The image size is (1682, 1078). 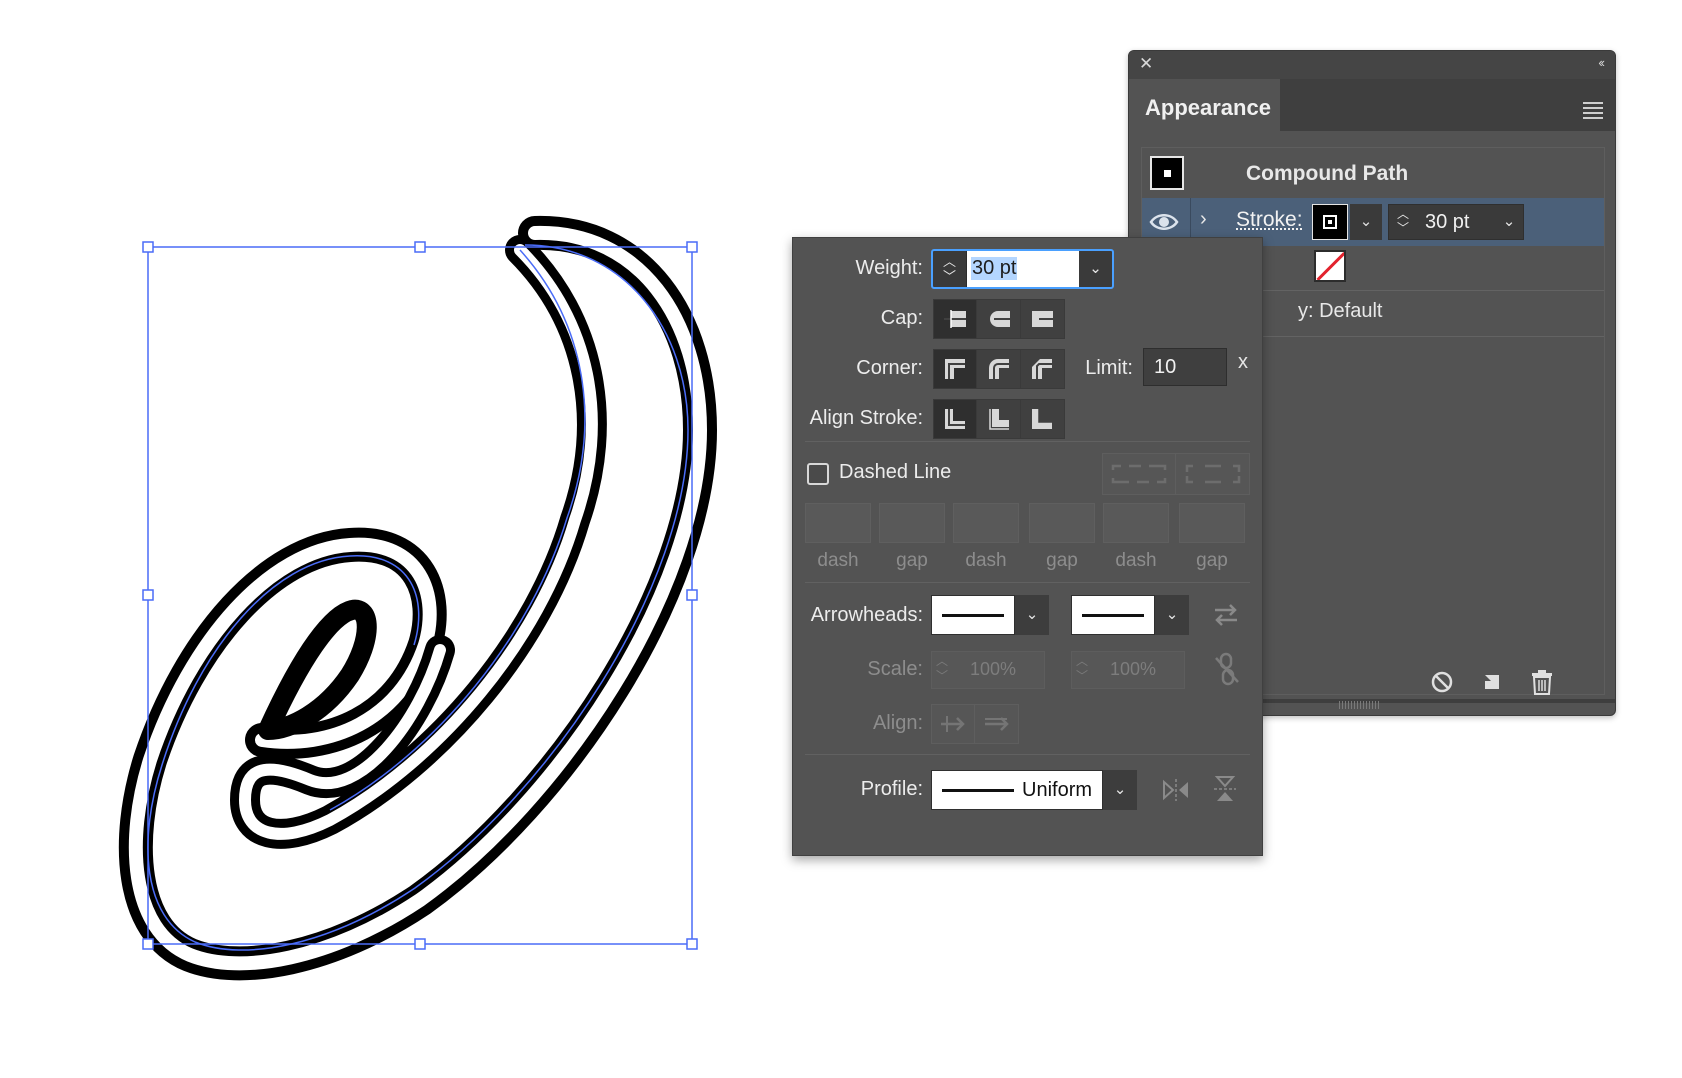 What do you see at coordinates (1593, 110) in the screenshot?
I see `panel-menu-icon` at bounding box center [1593, 110].